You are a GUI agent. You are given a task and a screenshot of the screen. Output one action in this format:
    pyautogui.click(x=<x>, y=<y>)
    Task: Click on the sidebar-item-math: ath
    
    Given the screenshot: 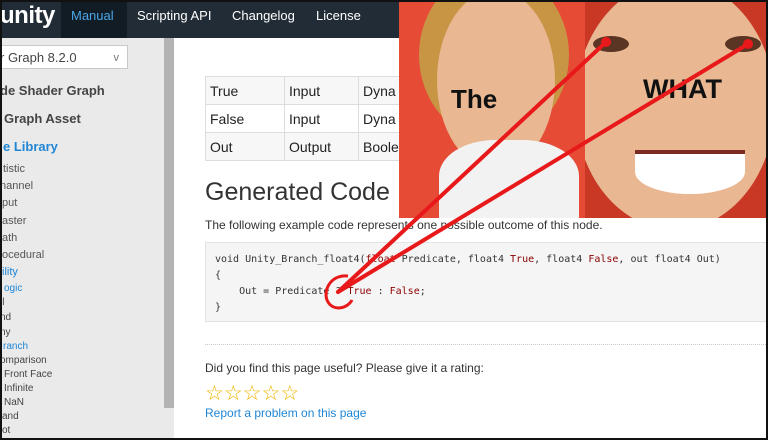 What is the action you would take?
    pyautogui.click(x=9, y=238)
    